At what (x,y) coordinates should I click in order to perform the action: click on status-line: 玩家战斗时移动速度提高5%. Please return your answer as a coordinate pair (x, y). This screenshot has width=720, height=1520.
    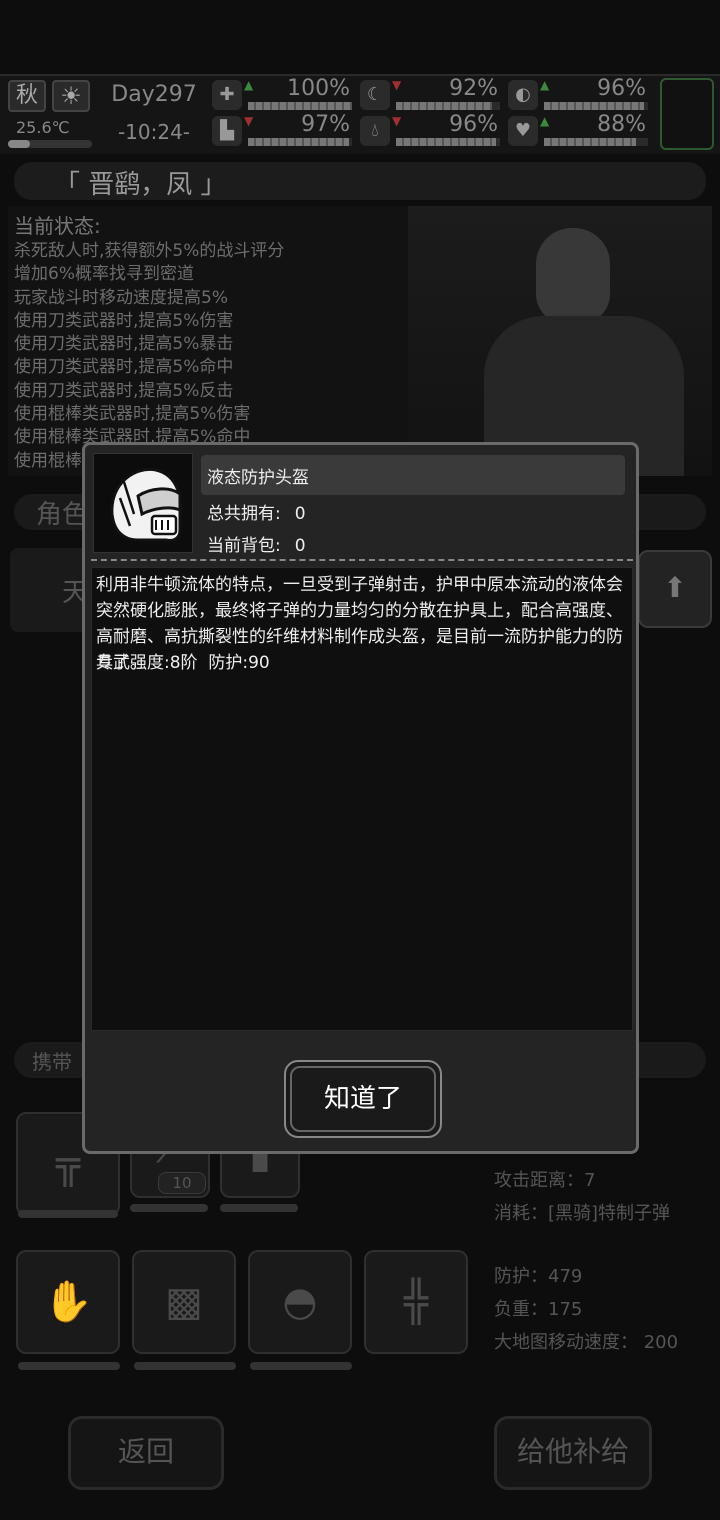
    Looking at the image, I should click on (121, 297).